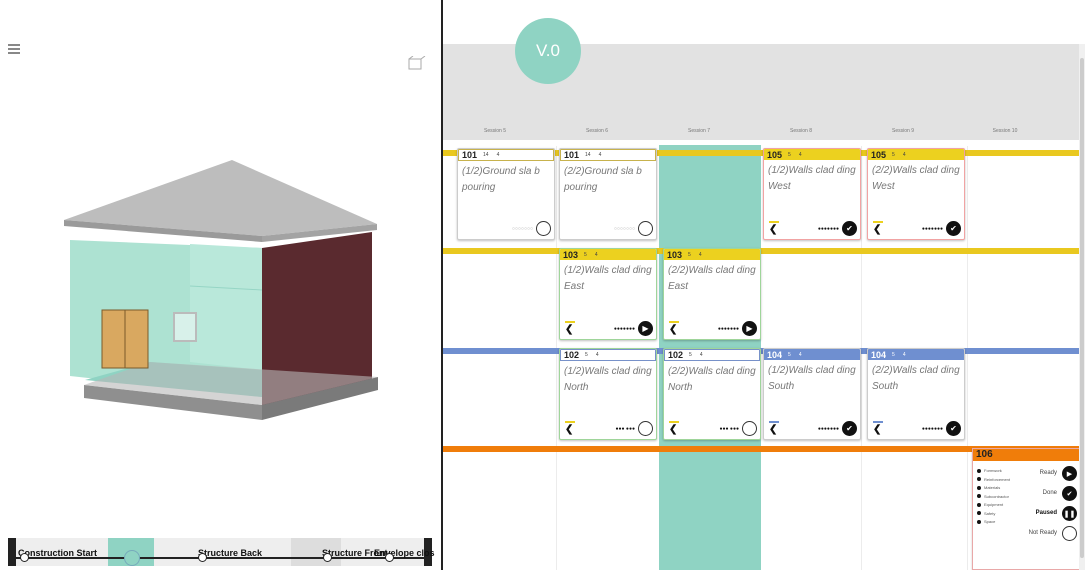 Image resolution: width=1089 pixels, height=570 pixels. I want to click on session-label: Session 8, so click(801, 131).